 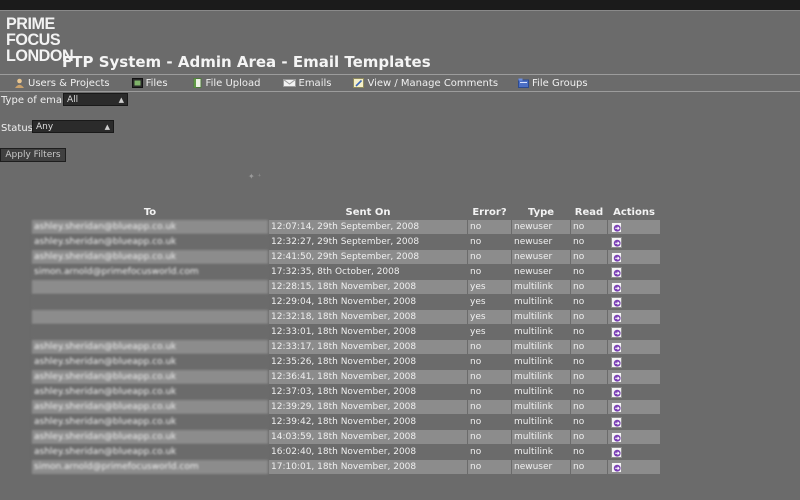 I want to click on cell-sent-on: 12:39:42, 18th November, 2008, so click(x=368, y=422).